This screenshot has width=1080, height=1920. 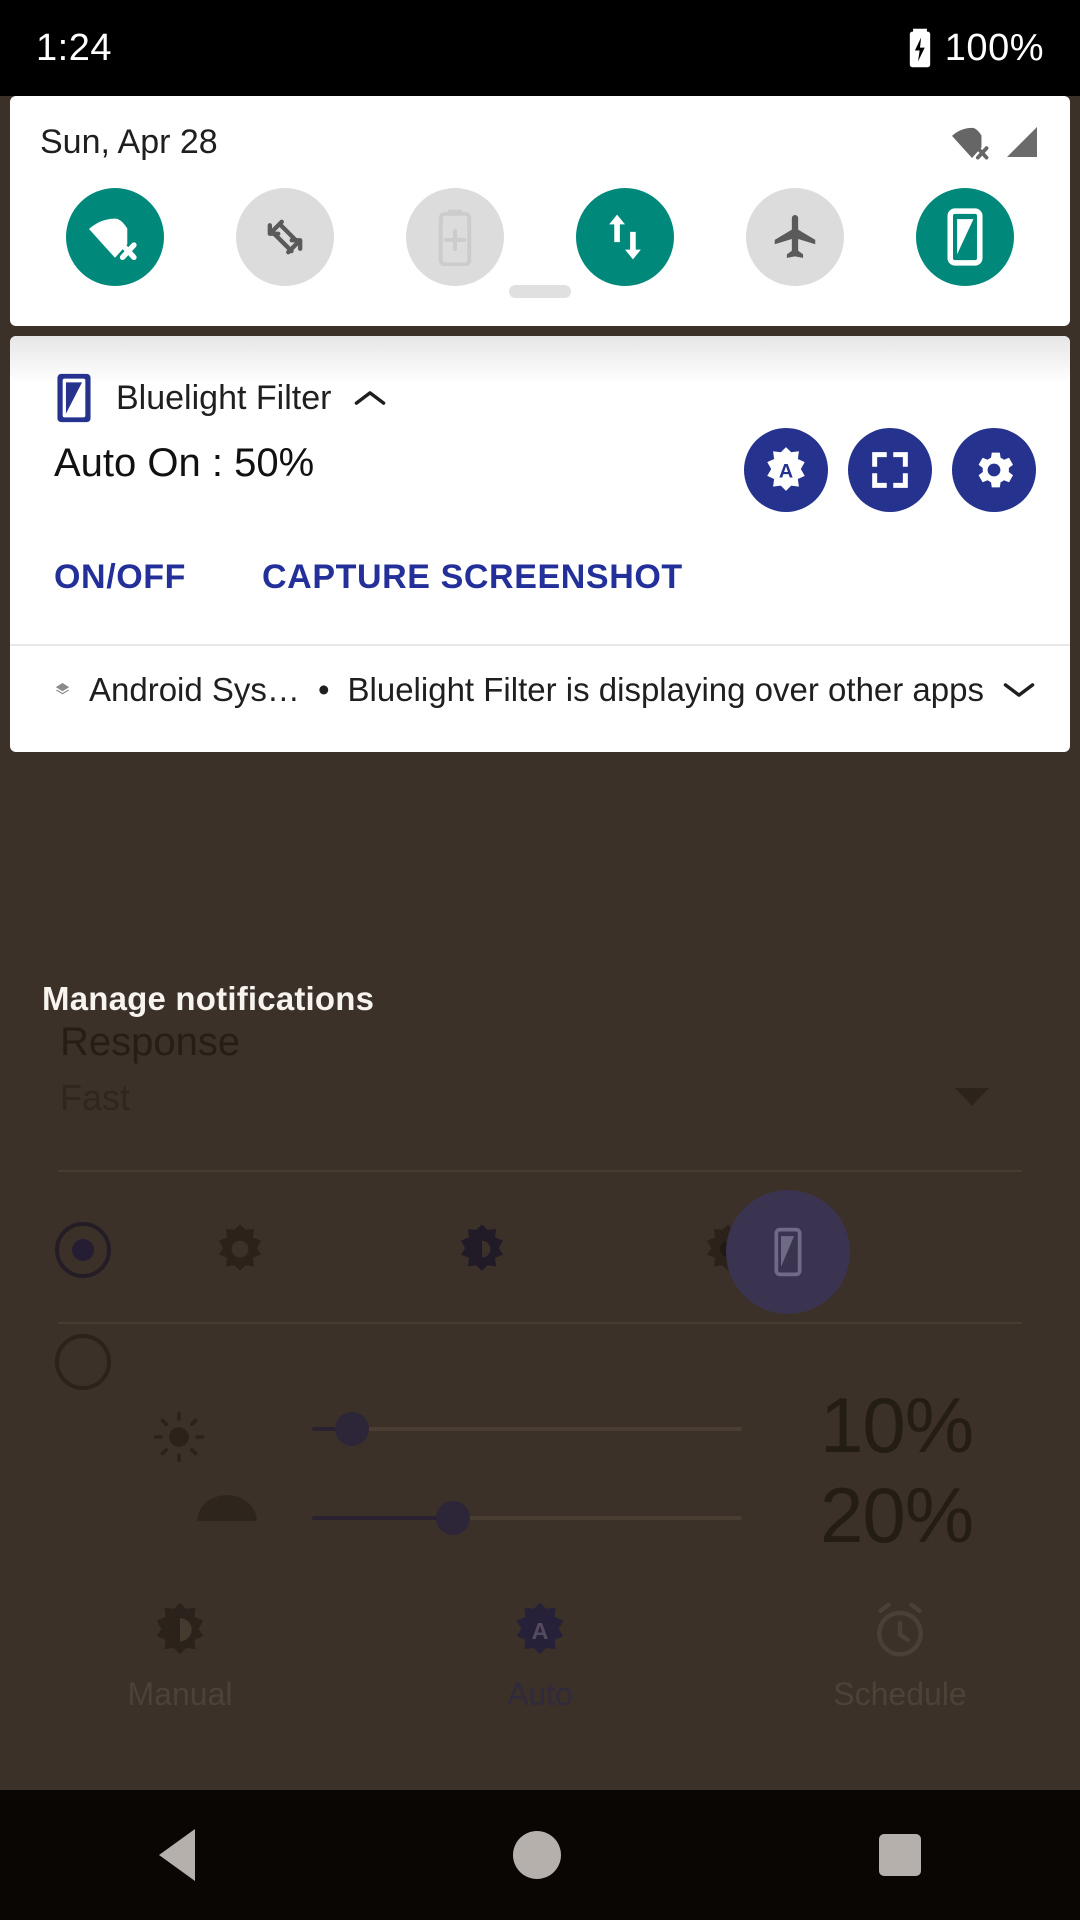 What do you see at coordinates (227, 1502) in the screenshot?
I see `cloud-icon` at bounding box center [227, 1502].